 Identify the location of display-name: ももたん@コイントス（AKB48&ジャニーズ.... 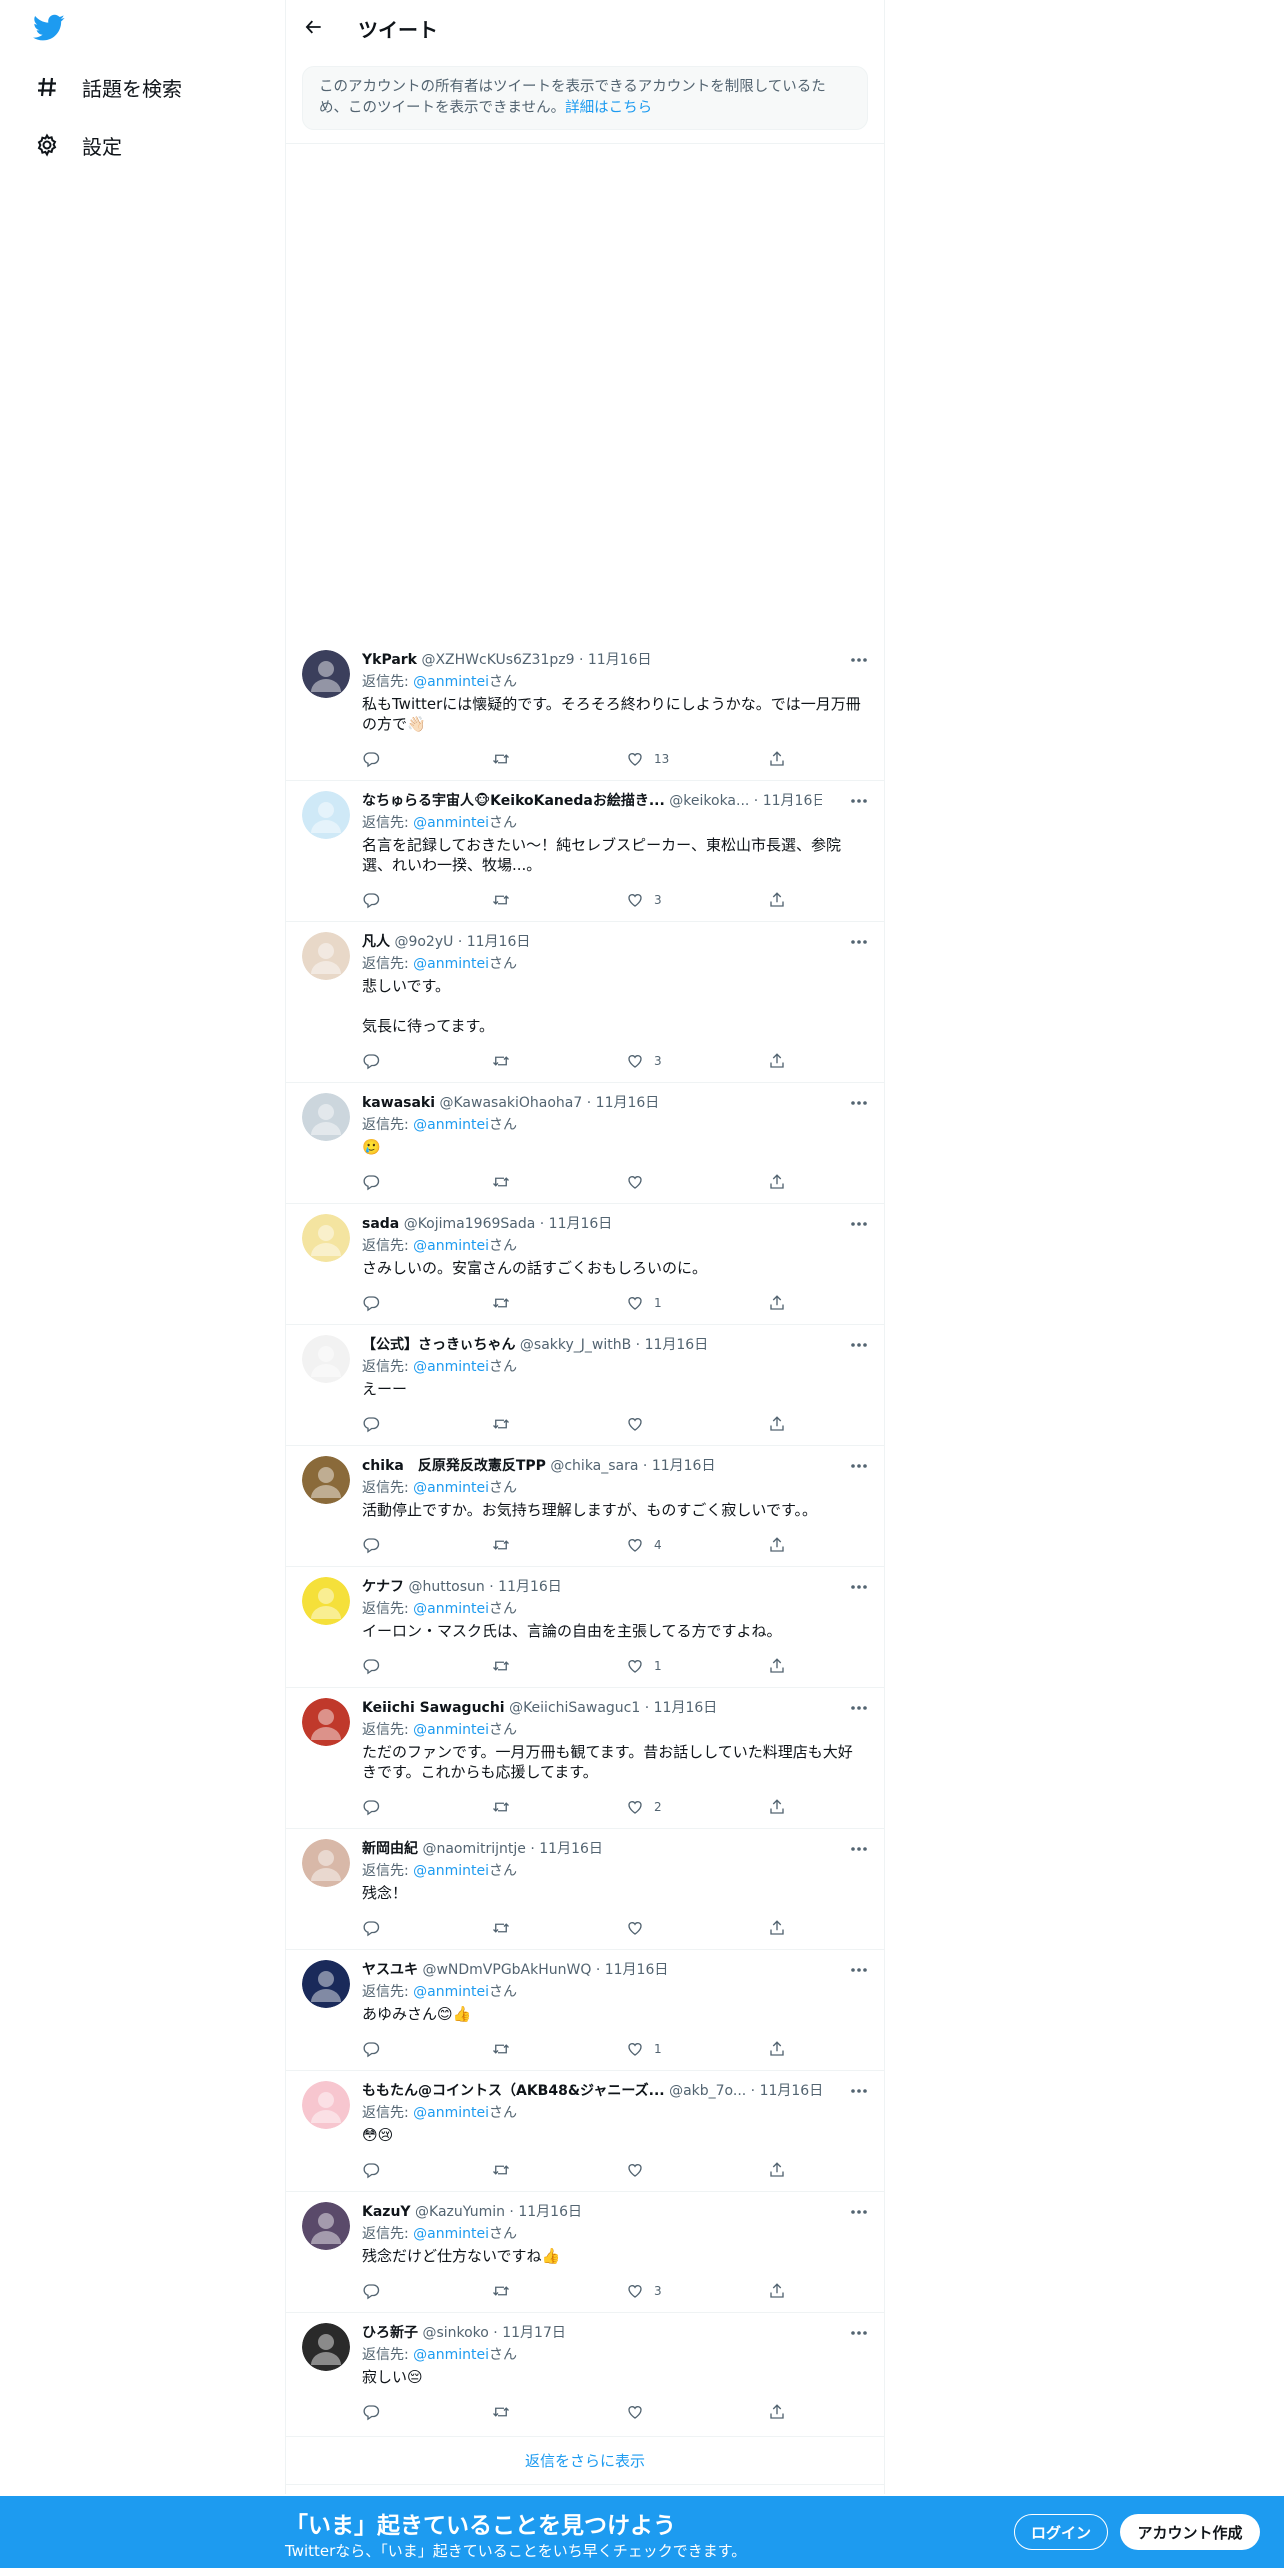
(513, 2091).